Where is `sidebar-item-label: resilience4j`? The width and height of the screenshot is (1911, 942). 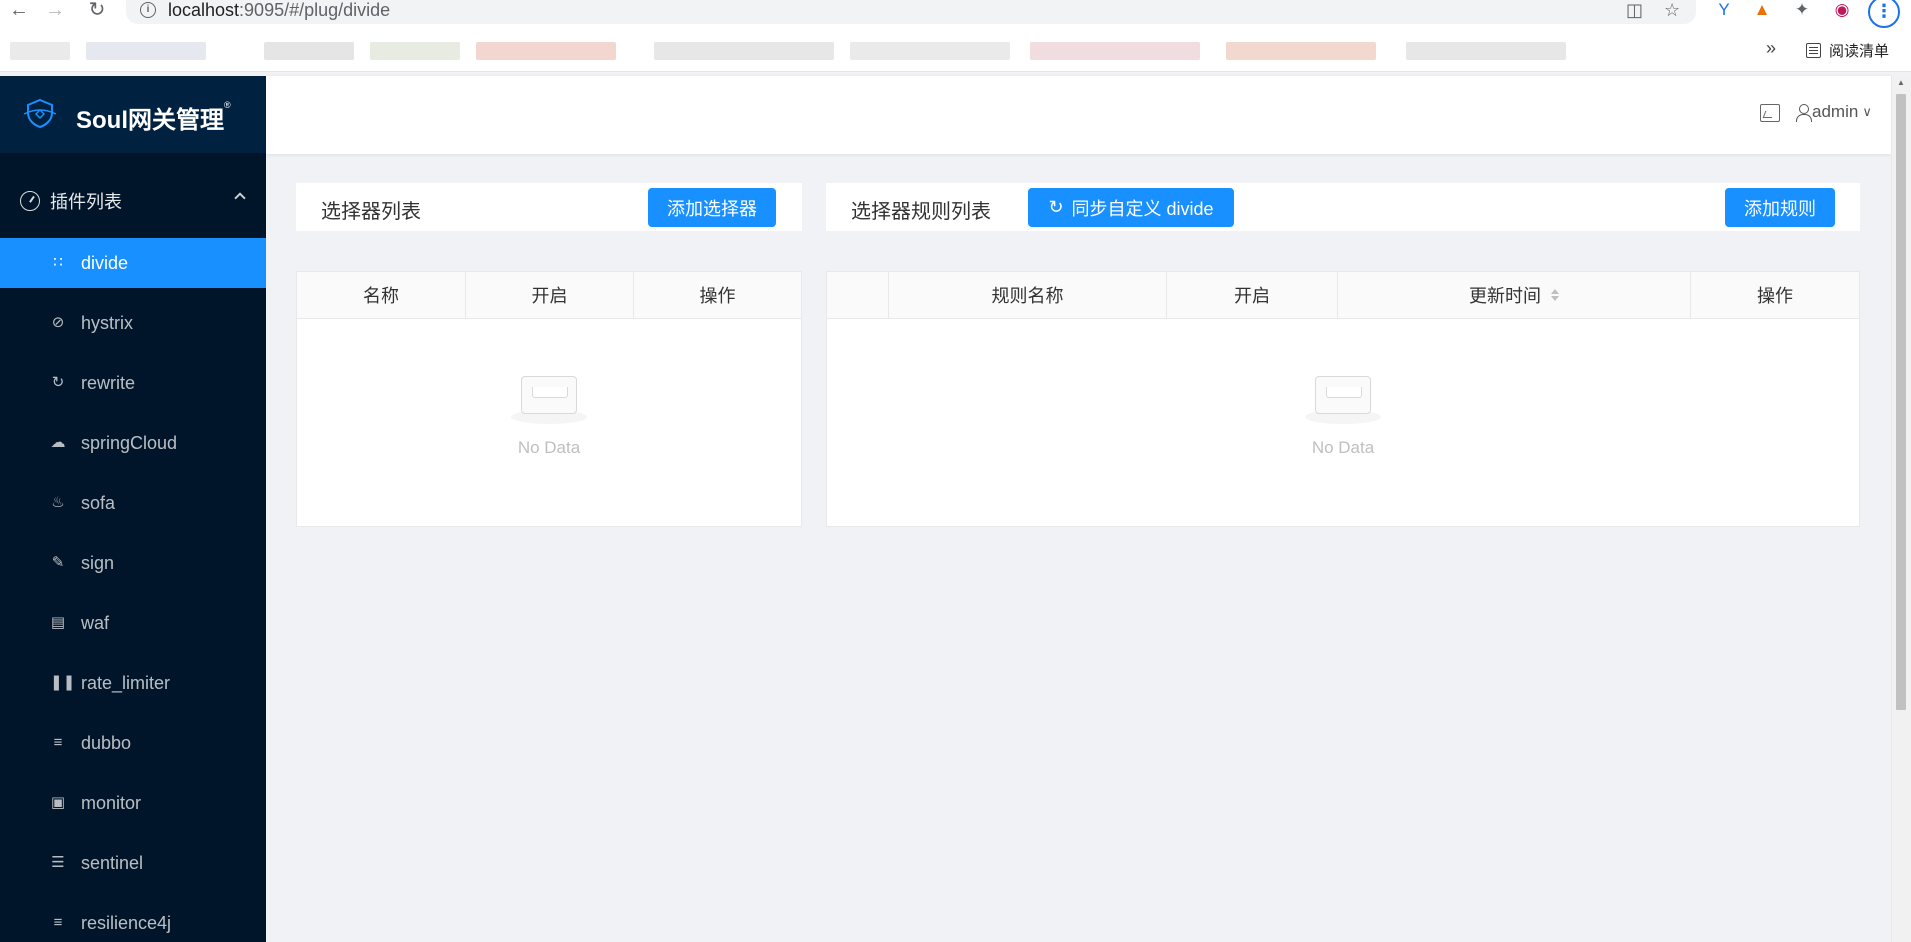 sidebar-item-label: resilience4j is located at coordinates (126, 923).